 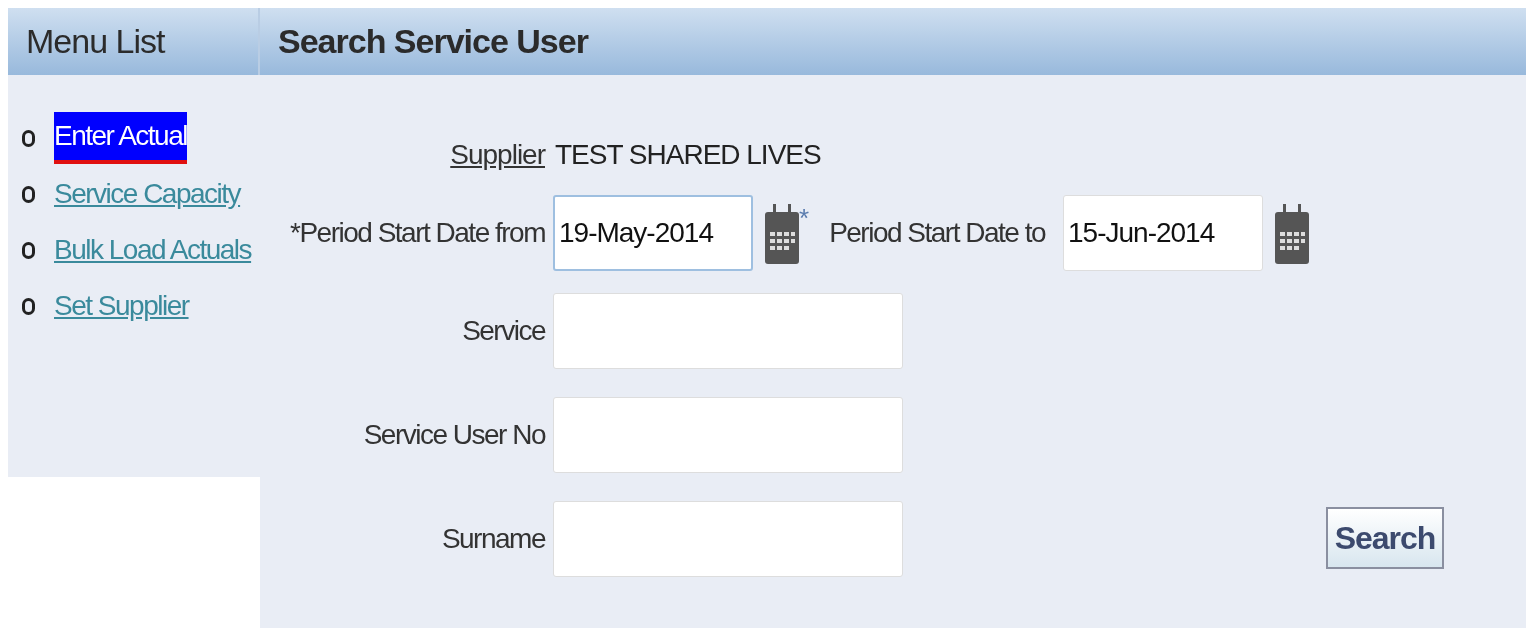 I want to click on field-label: Period Start Date to, so click(x=937, y=233).